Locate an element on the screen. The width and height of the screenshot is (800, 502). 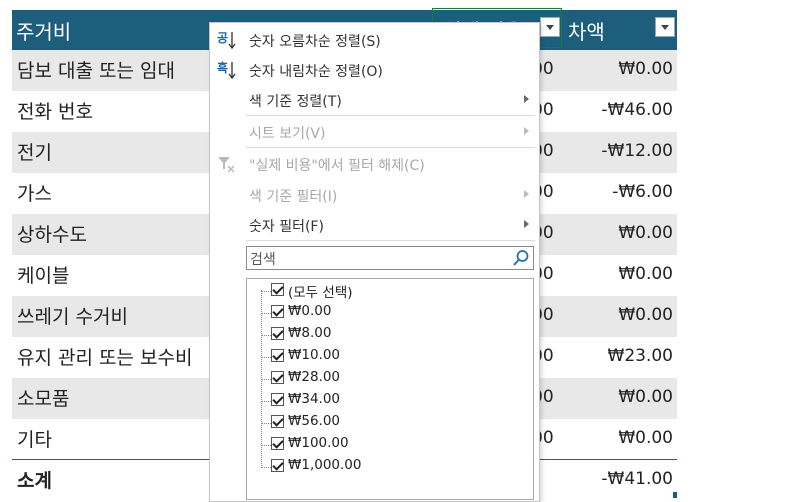
menu-label: 색 기준 필터(I) is located at coordinates (293, 197).